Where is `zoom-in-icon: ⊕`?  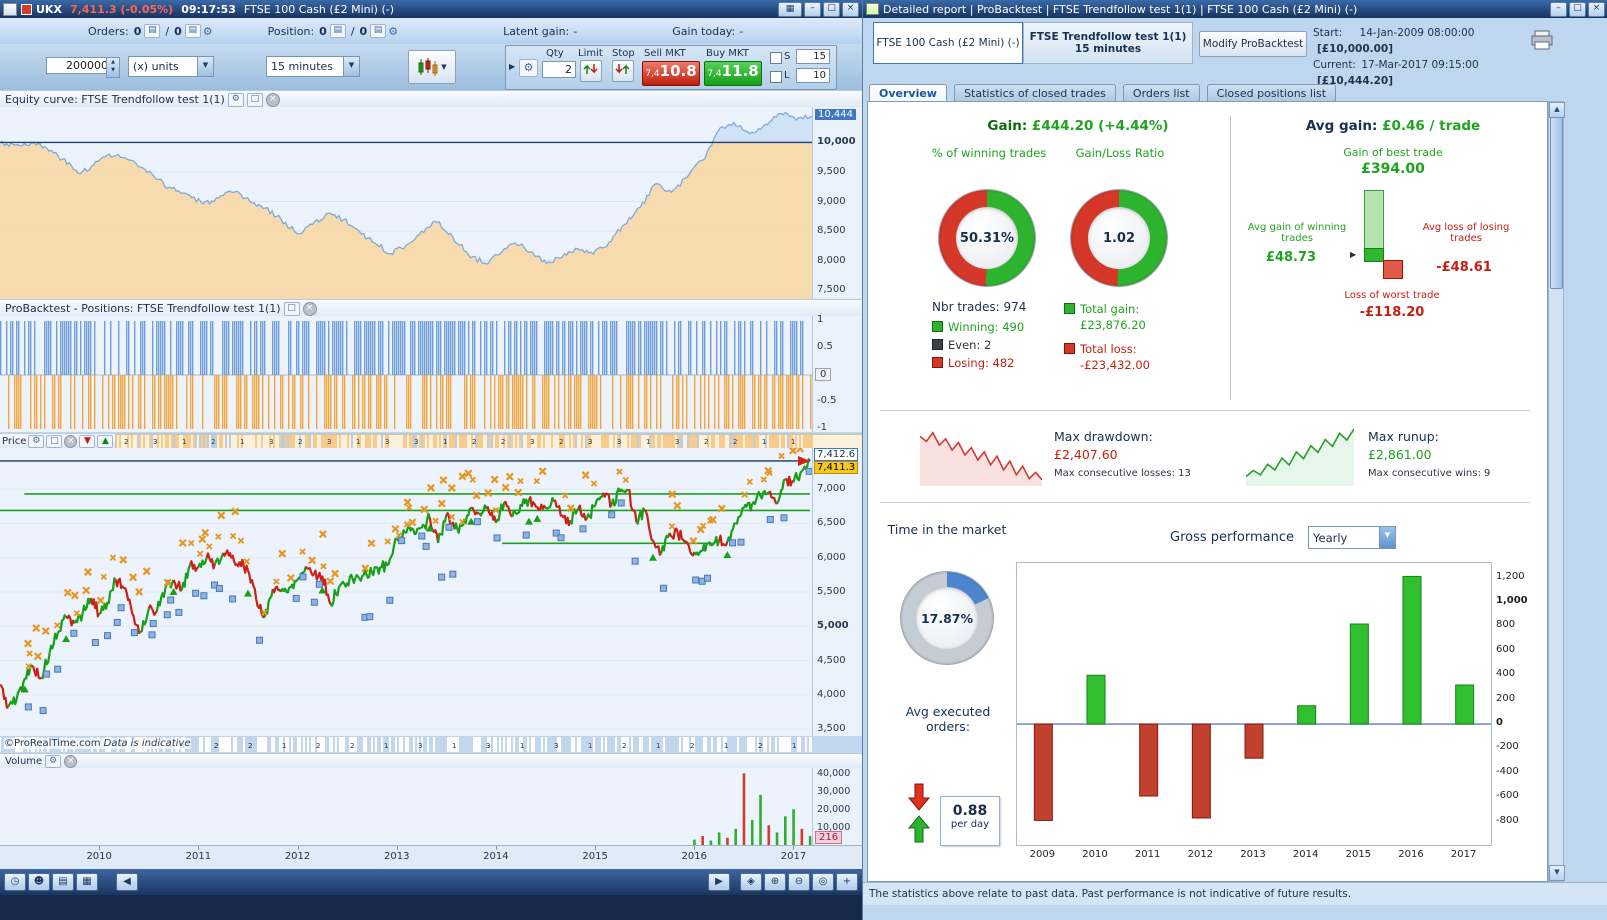
zoom-in-icon: ⊕ is located at coordinates (775, 882).